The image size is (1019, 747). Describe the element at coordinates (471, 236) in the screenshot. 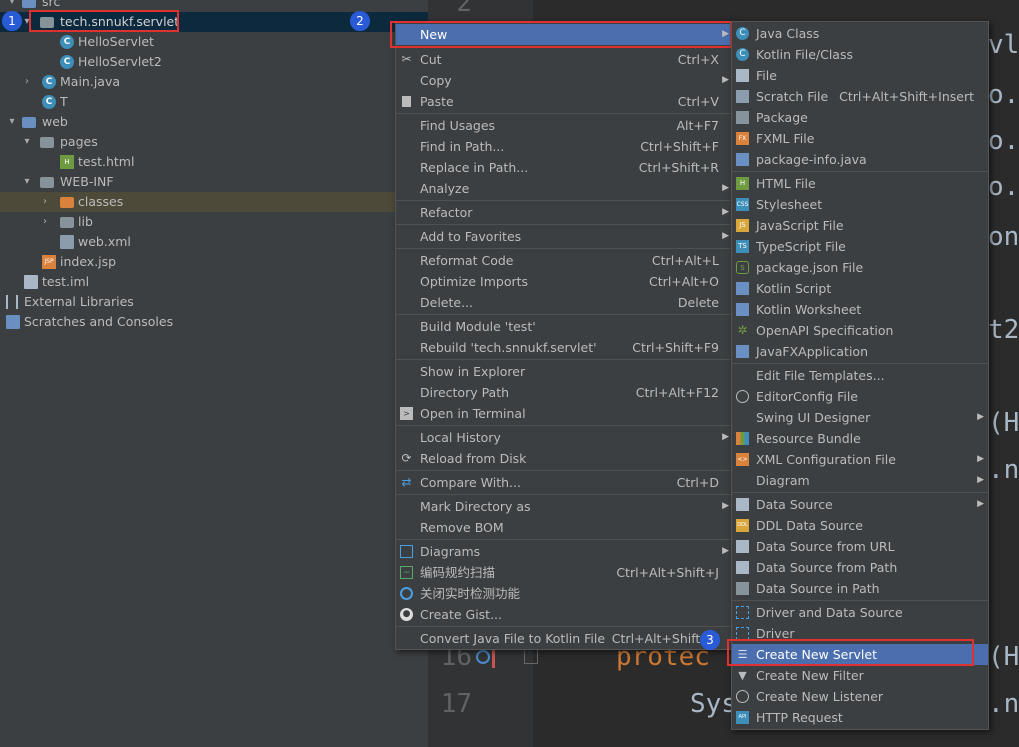

I see `menu-item-label: Add to Favorites` at that location.